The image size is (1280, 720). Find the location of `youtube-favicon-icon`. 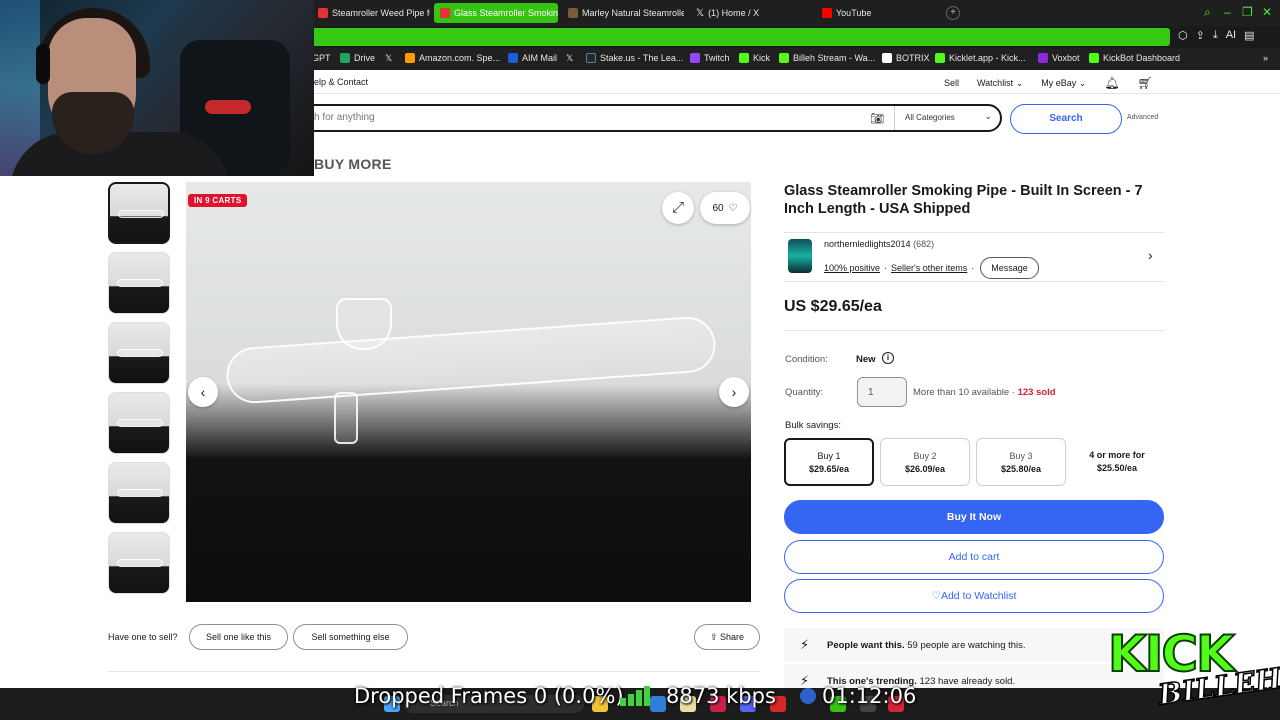

youtube-favicon-icon is located at coordinates (827, 13).